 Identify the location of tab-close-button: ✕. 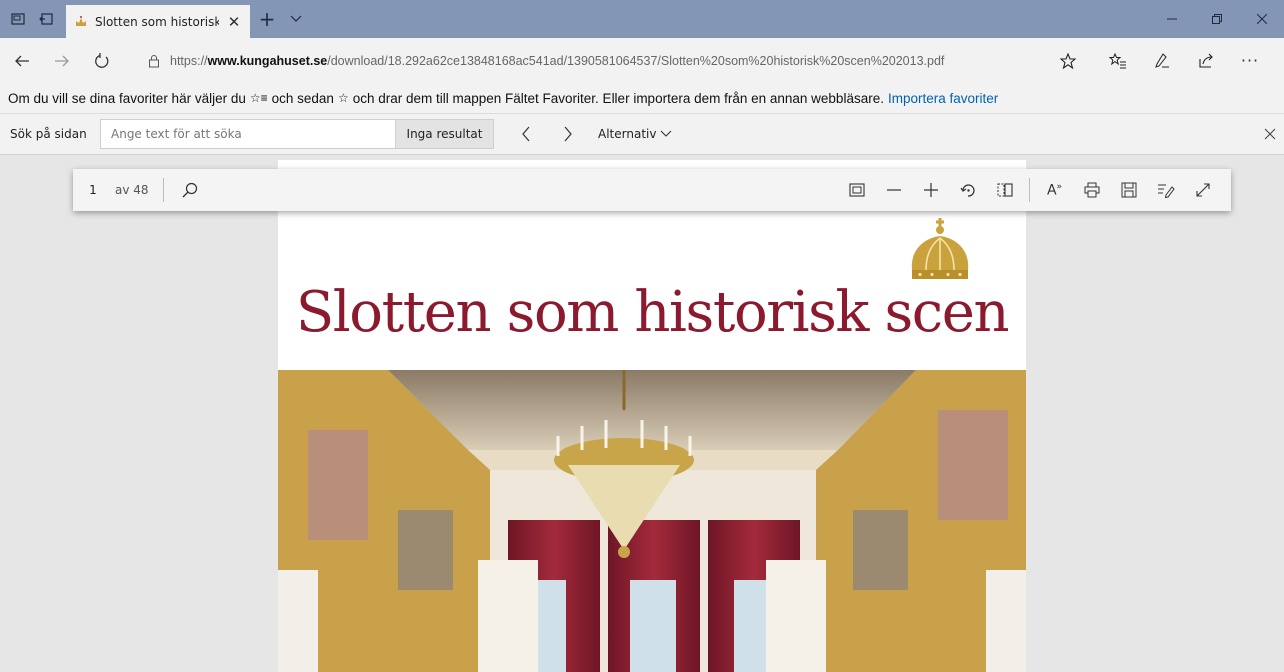
(234, 22).